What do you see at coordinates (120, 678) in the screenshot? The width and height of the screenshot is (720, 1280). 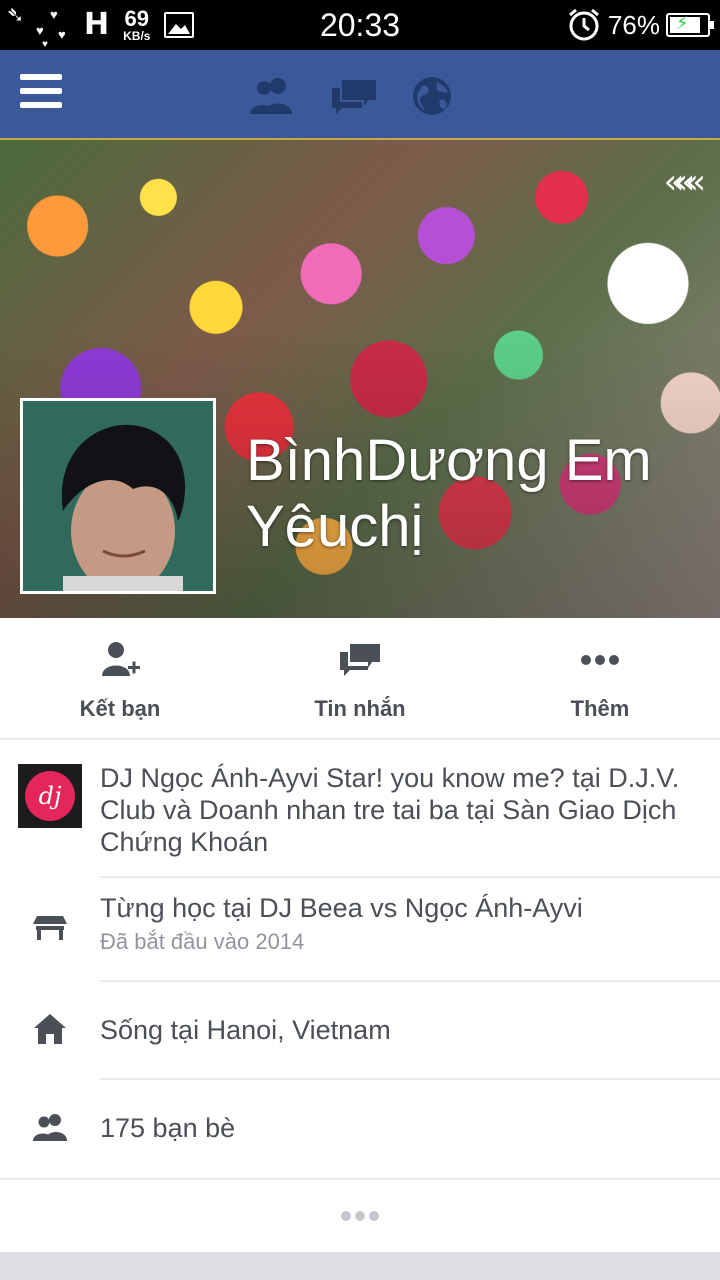 I see `add-friend-button: Kết bạn` at bounding box center [120, 678].